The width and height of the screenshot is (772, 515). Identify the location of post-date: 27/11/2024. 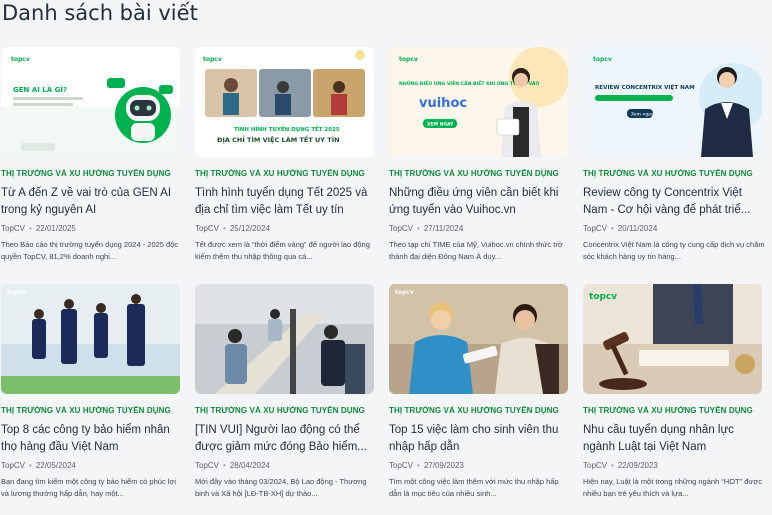
(443, 228).